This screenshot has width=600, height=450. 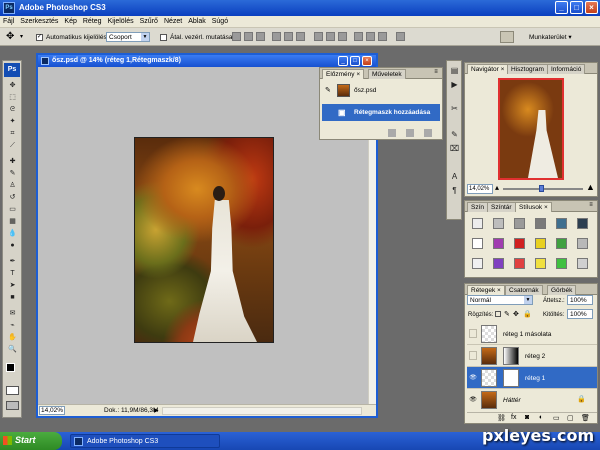 I want to click on align-top-icon, so click(x=236, y=36).